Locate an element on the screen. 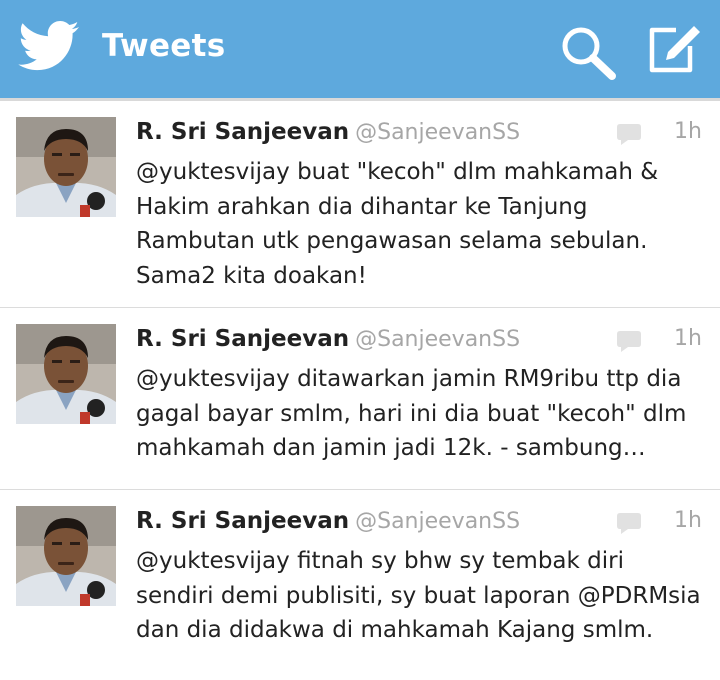  compose-icon is located at coordinates (674, 49).